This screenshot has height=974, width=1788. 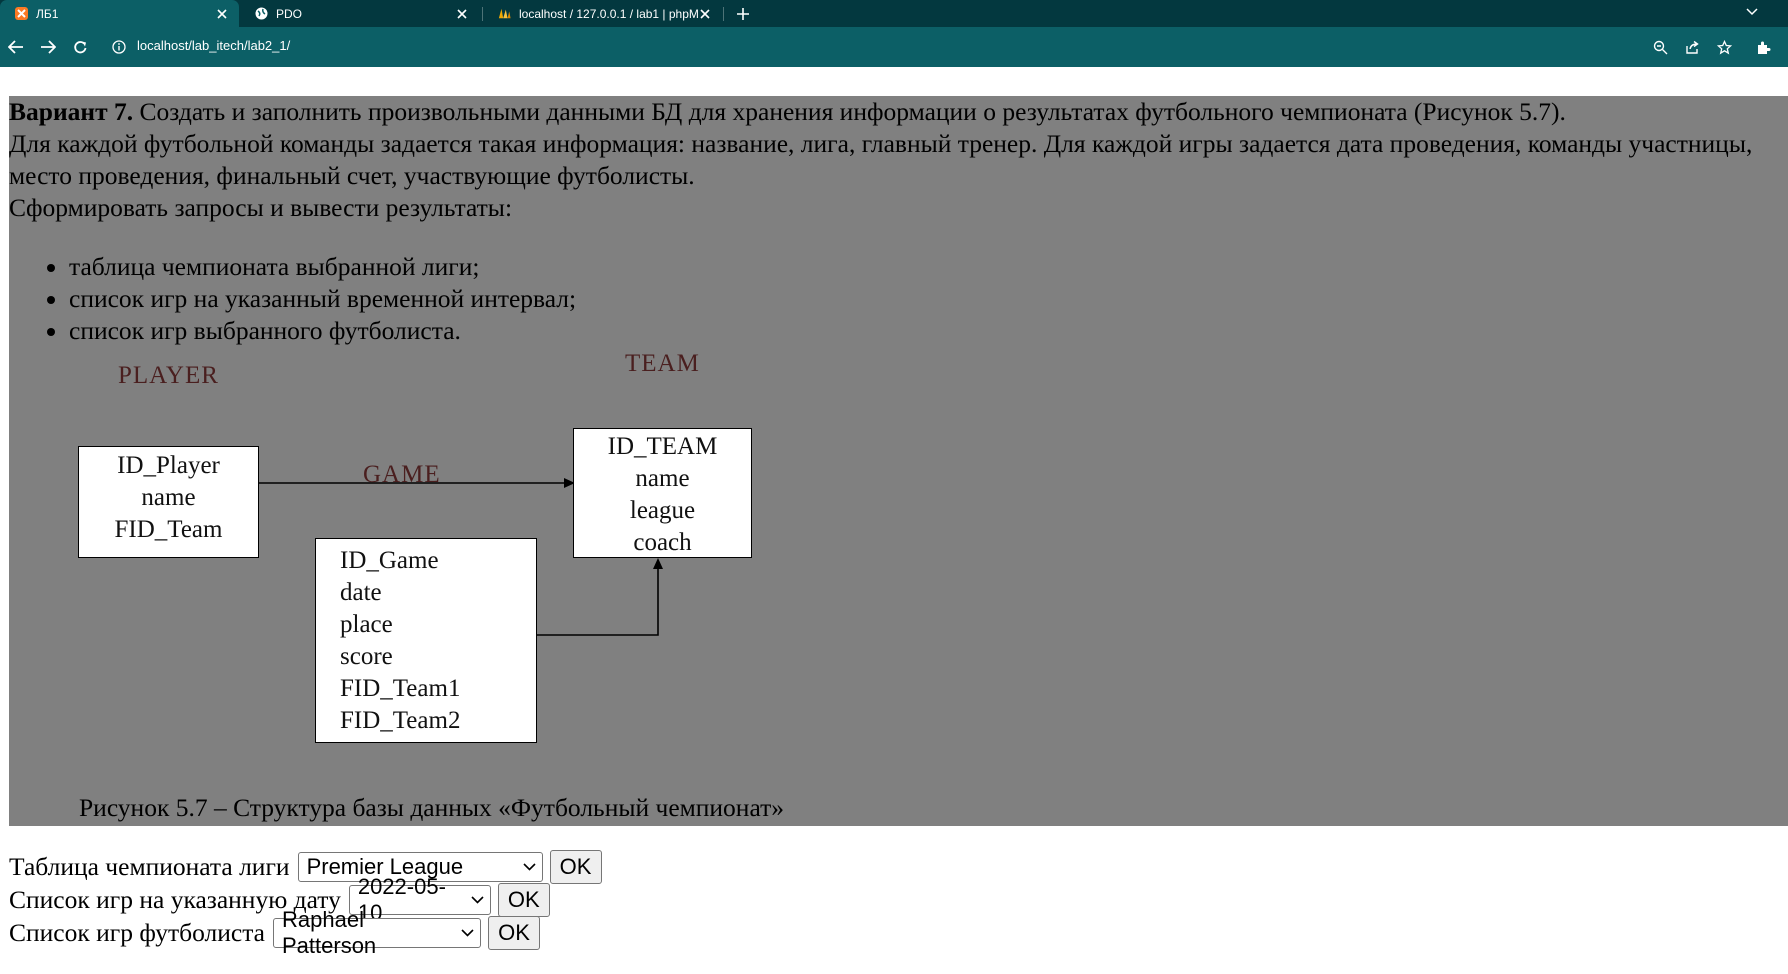 What do you see at coordinates (361, 592) in the screenshot?
I see `entity-field: date` at bounding box center [361, 592].